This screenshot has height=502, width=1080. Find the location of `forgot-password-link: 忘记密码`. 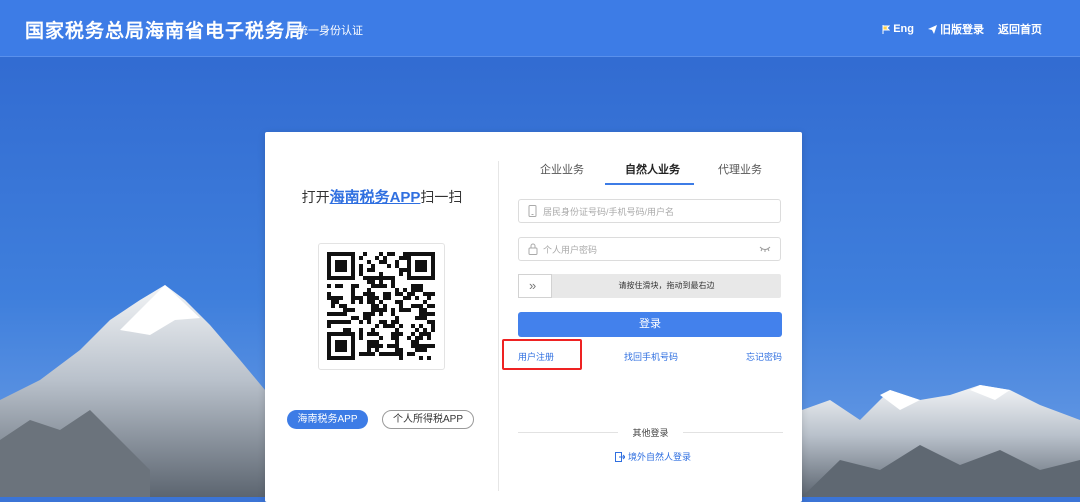

forgot-password-link: 忘记密码 is located at coordinates (764, 356).